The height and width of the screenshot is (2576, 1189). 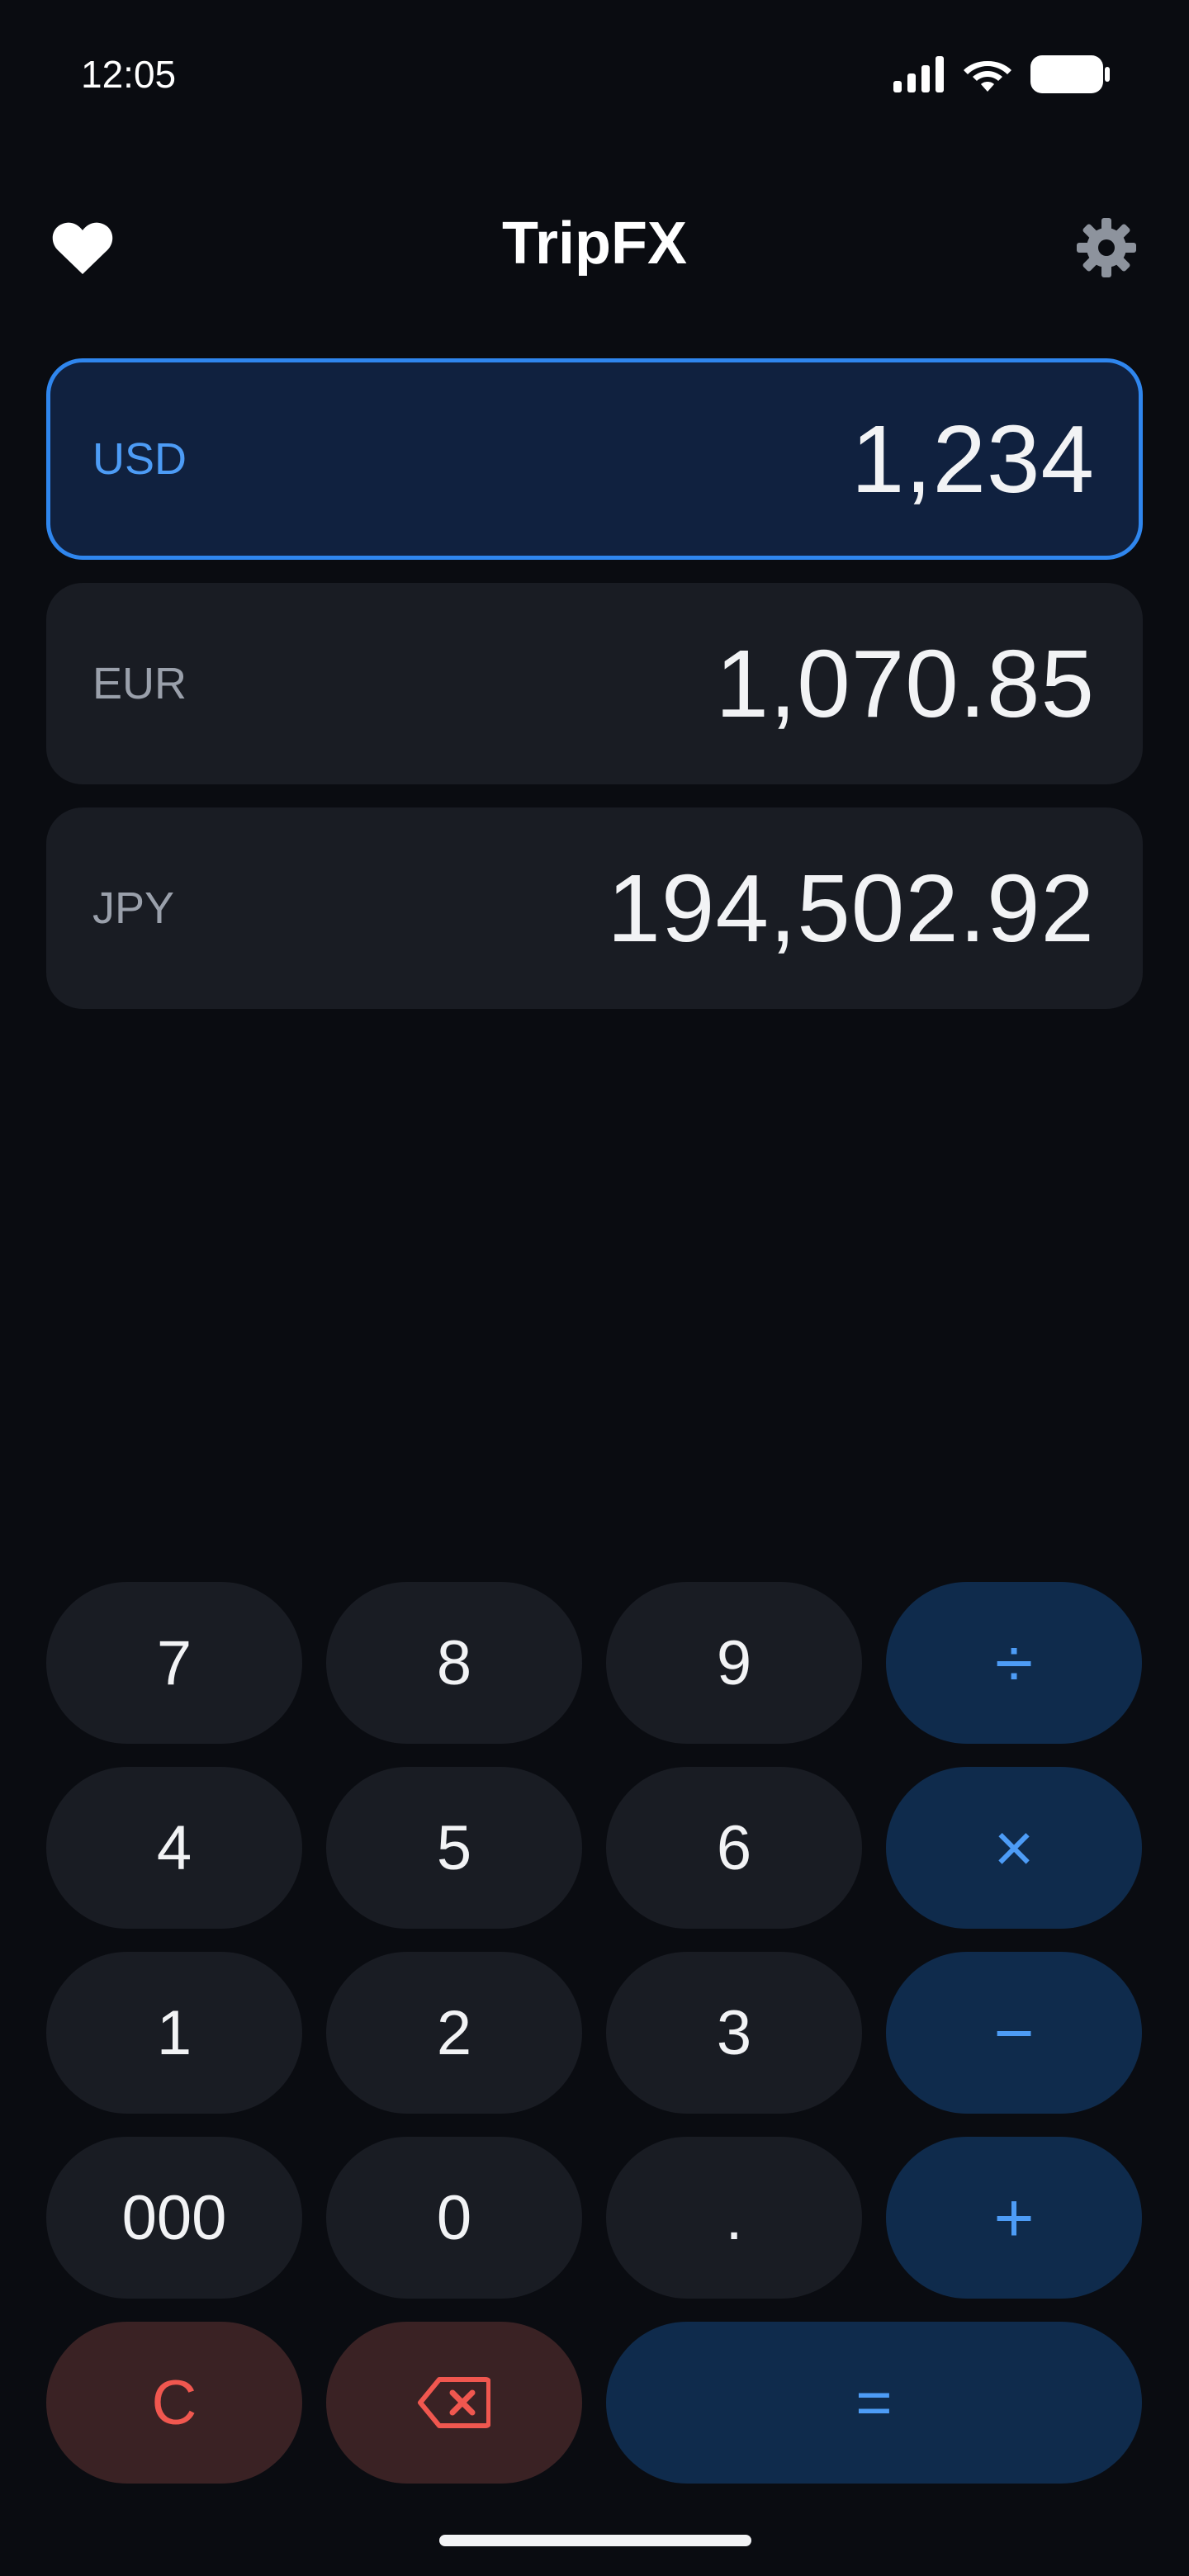 What do you see at coordinates (454, 2218) in the screenshot?
I see `key-0: 0` at bounding box center [454, 2218].